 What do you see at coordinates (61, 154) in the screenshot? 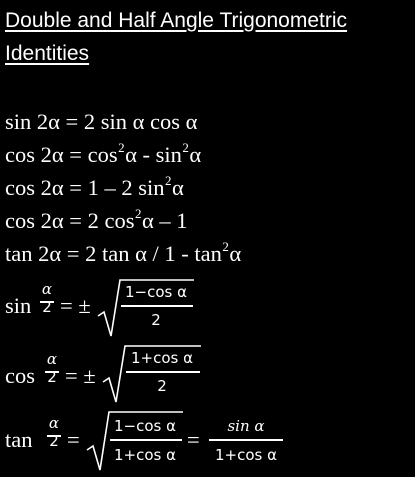
I see `identity-text: cos 2α = cos` at bounding box center [61, 154].